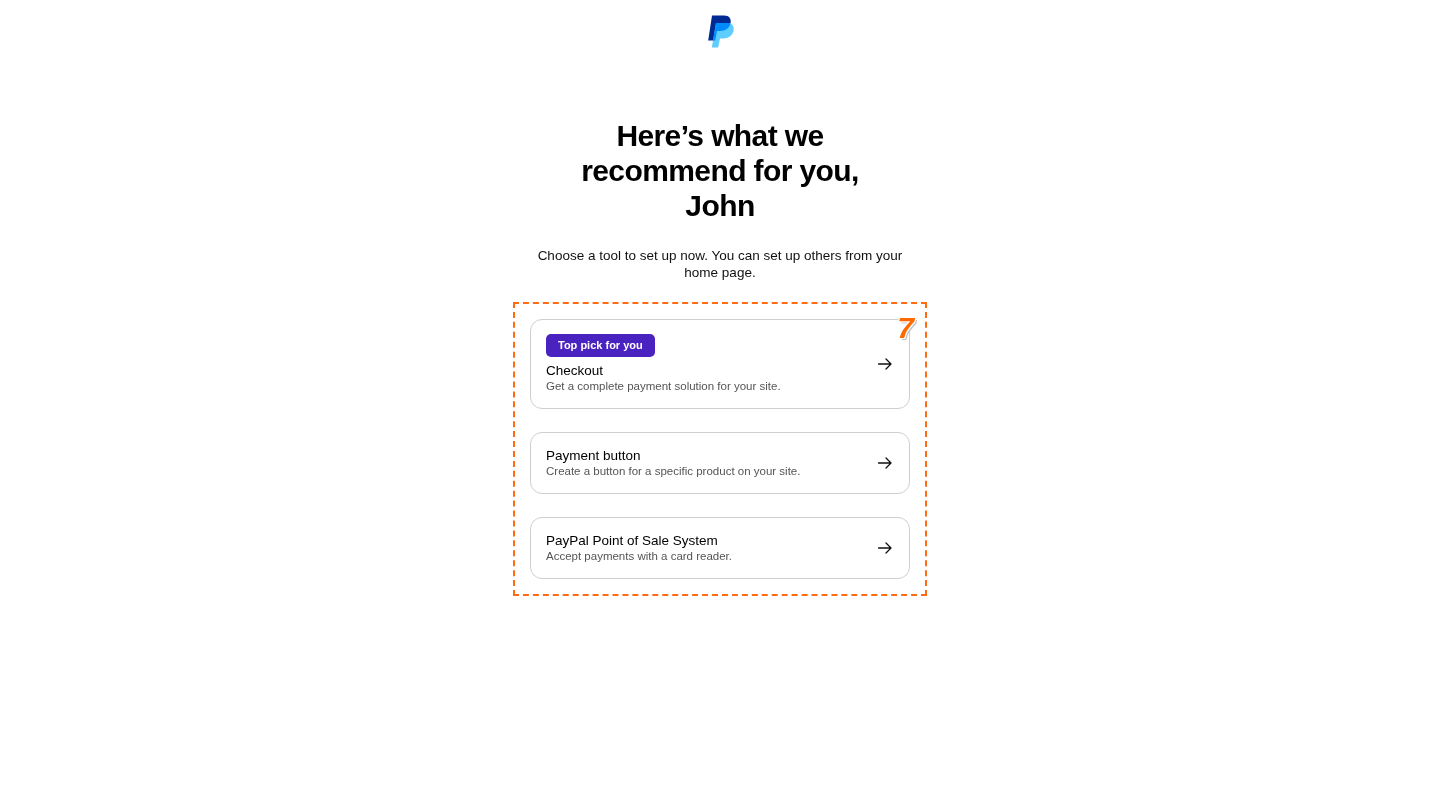 This screenshot has height=810, width=1440. Describe the element at coordinates (720, 548) in the screenshot. I see `tool-card: PayPal Point of Sale System Accept payments with a card reader.` at that location.